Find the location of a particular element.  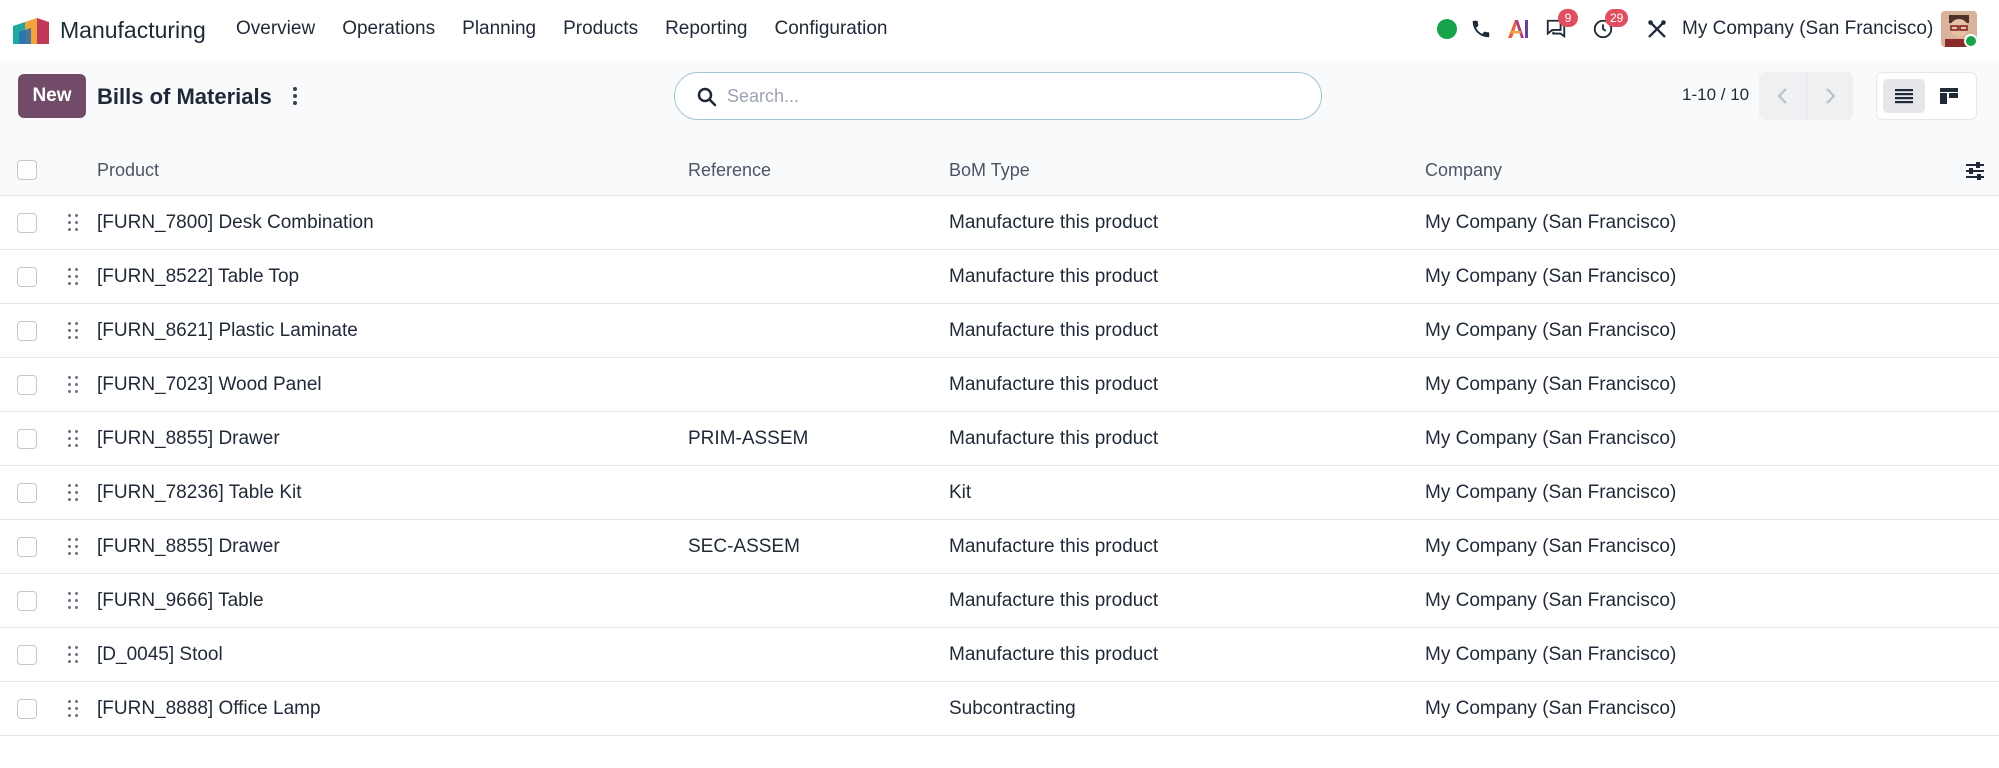

status-online-icon is located at coordinates (1447, 29).